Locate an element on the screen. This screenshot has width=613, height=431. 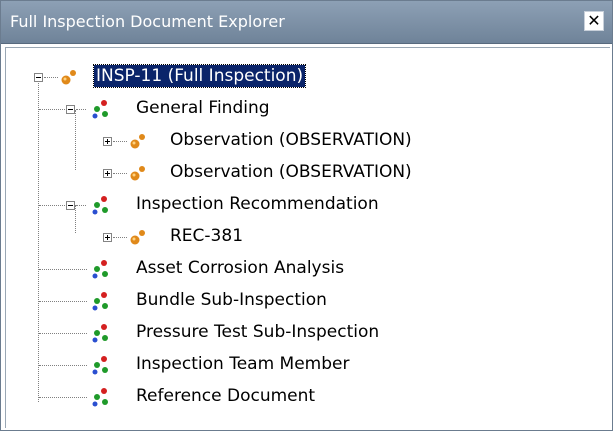
tree-node-rec: REC-381 is located at coordinates (306, 237).